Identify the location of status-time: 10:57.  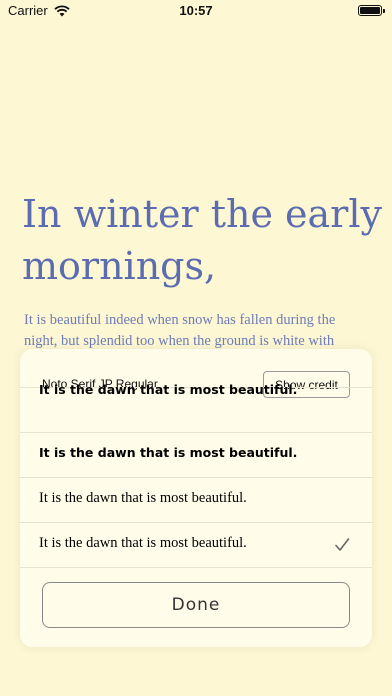
(196, 10).